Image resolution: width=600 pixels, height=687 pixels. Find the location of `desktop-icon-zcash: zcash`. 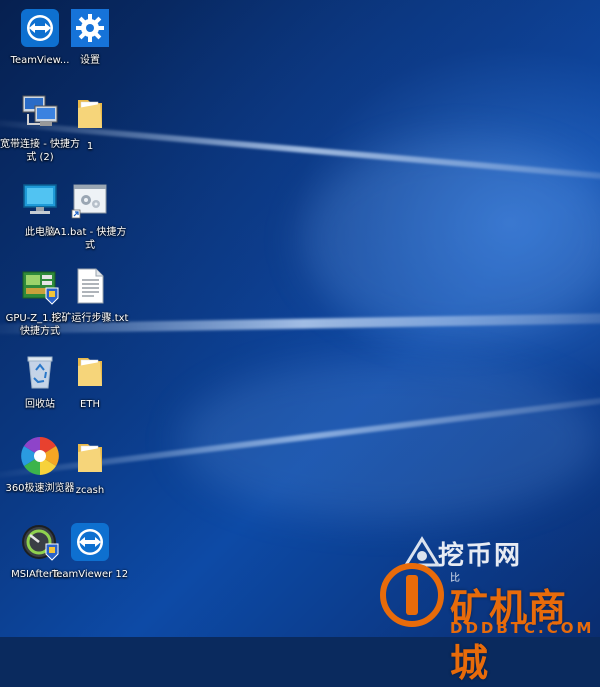

desktop-icon-zcash: zcash is located at coordinates (90, 466).